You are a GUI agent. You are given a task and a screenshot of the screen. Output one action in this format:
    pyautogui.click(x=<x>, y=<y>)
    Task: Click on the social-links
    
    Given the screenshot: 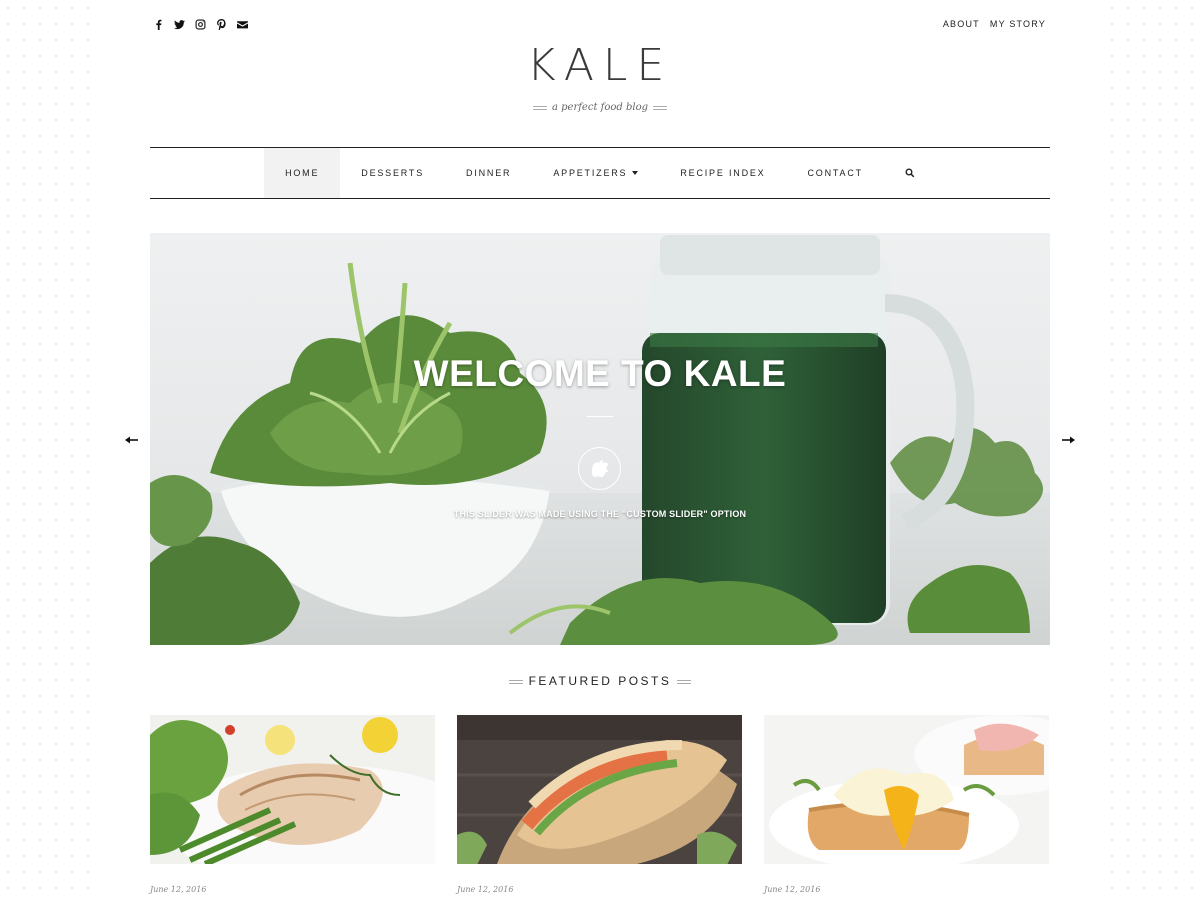 What is the action you would take?
    pyautogui.click(x=200, y=24)
    